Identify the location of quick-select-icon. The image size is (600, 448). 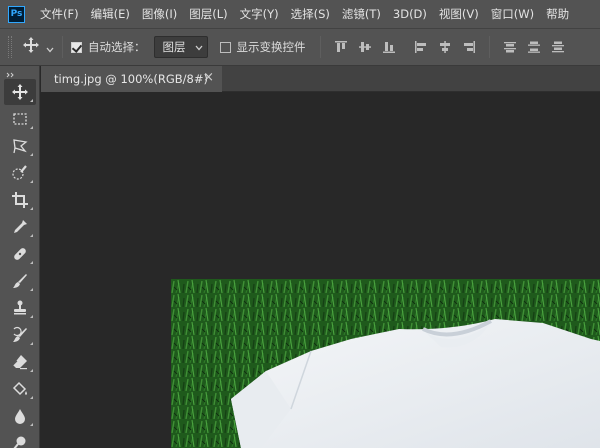
(19, 172).